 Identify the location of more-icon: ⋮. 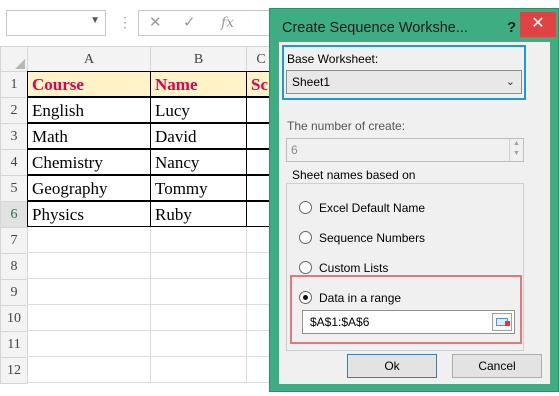
(125, 22).